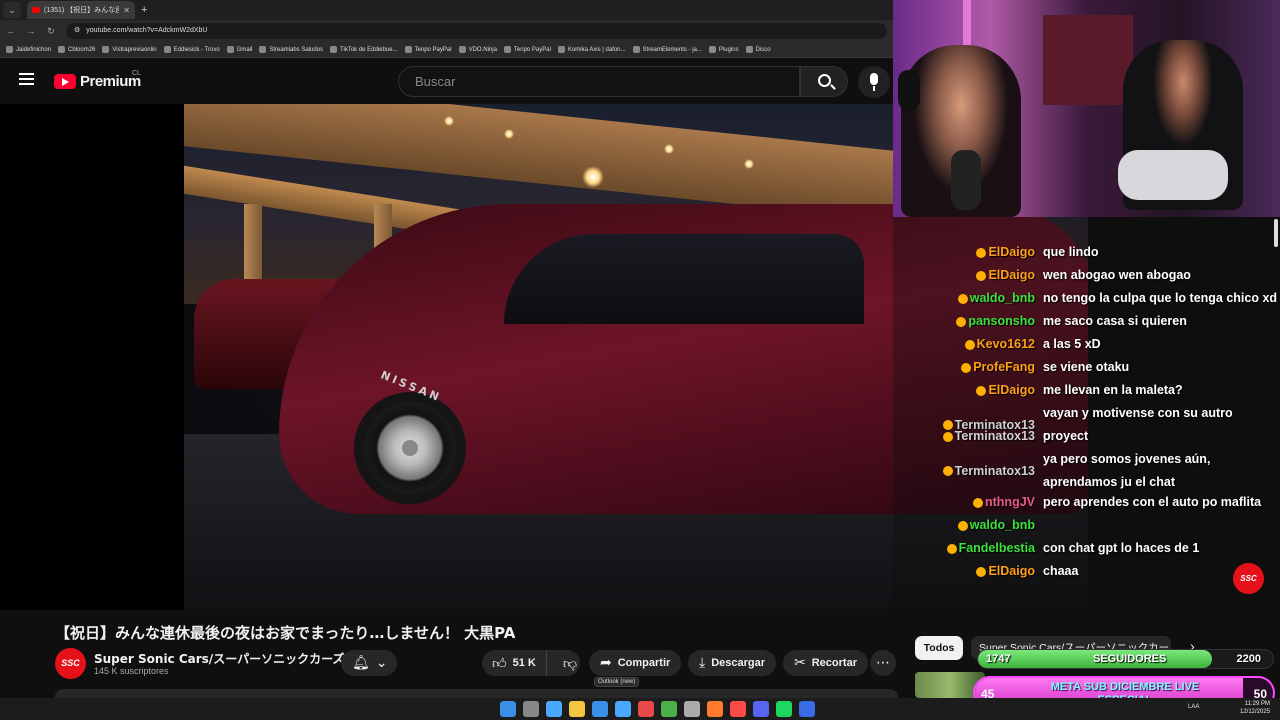 This screenshot has height=720, width=1280. Describe the element at coordinates (1193, 707) in the screenshot. I see `input-language: LAA` at that location.